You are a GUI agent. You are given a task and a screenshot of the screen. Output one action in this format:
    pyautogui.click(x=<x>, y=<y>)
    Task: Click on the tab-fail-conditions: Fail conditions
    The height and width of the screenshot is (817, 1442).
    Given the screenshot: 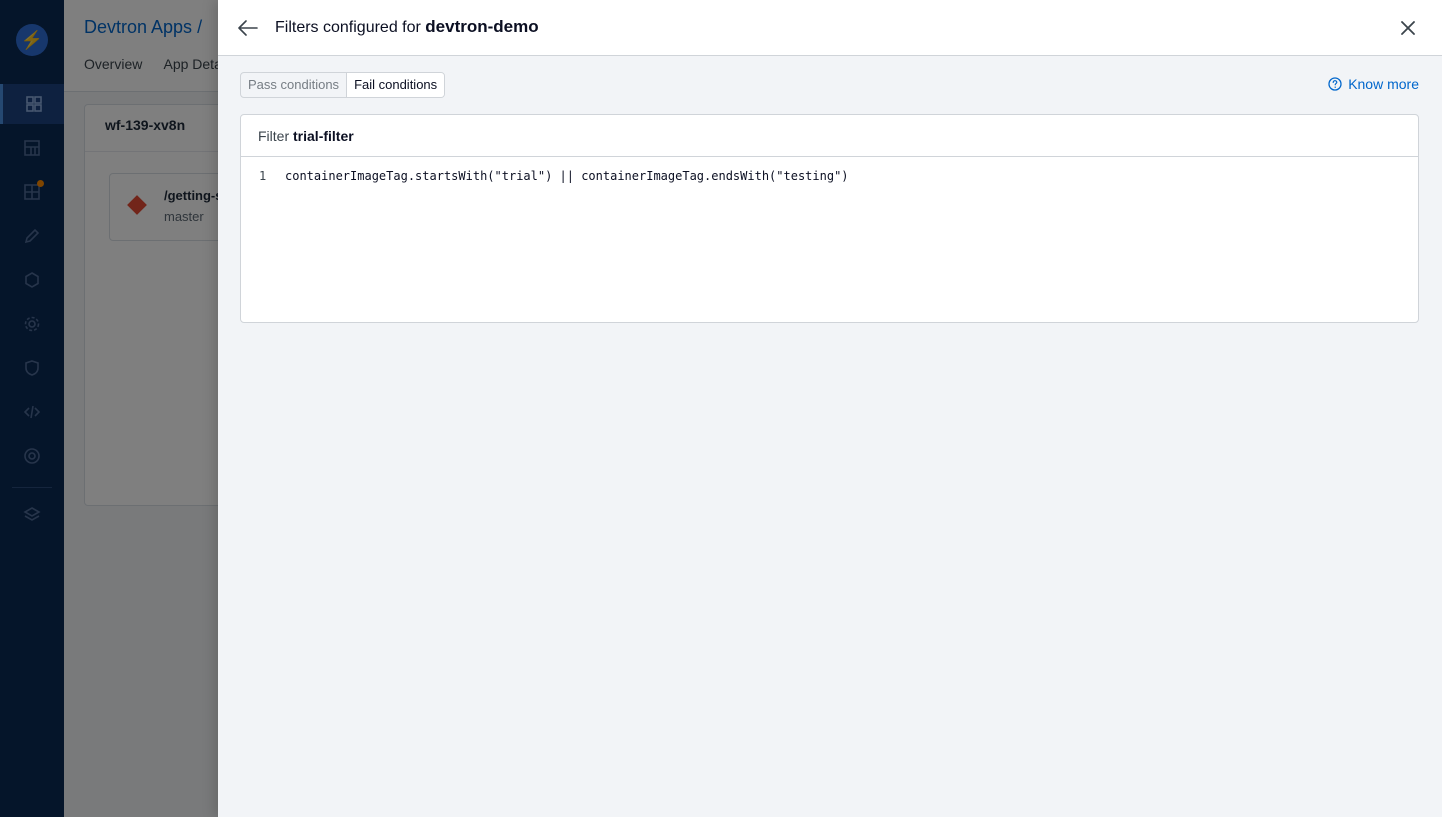 What is the action you would take?
    pyautogui.click(x=395, y=85)
    